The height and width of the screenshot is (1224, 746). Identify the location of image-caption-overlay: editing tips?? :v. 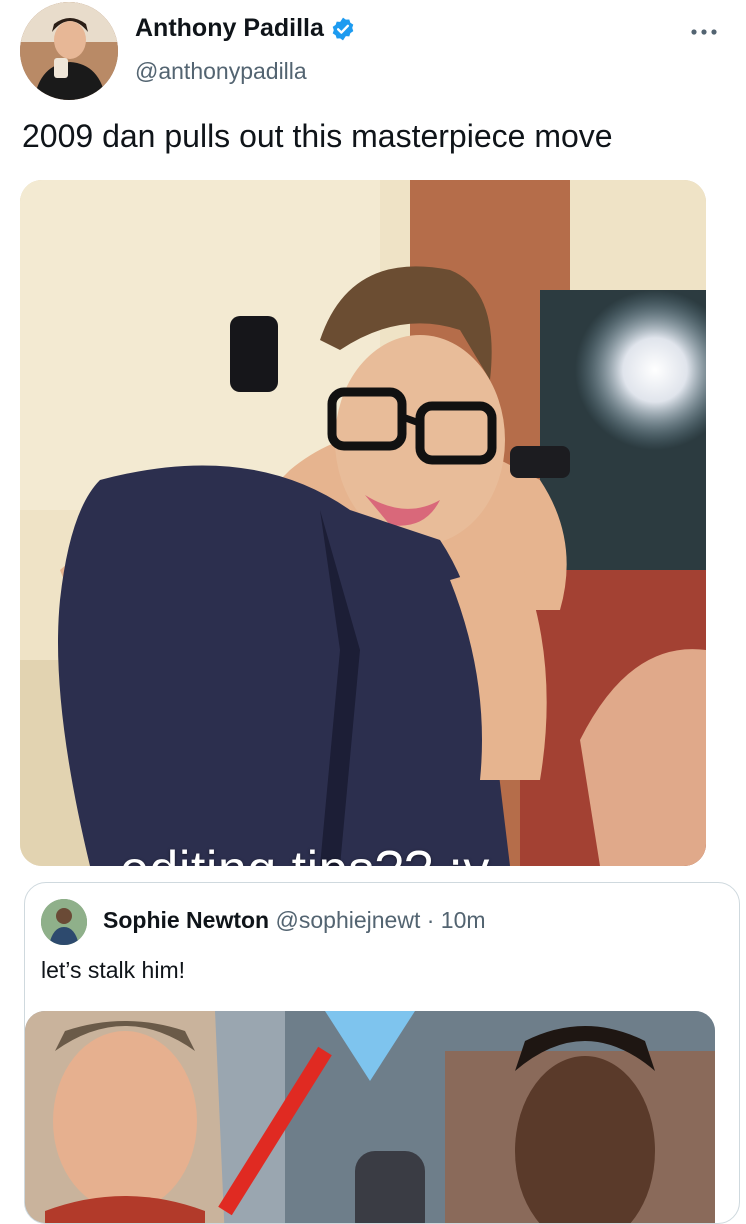
(305, 853).